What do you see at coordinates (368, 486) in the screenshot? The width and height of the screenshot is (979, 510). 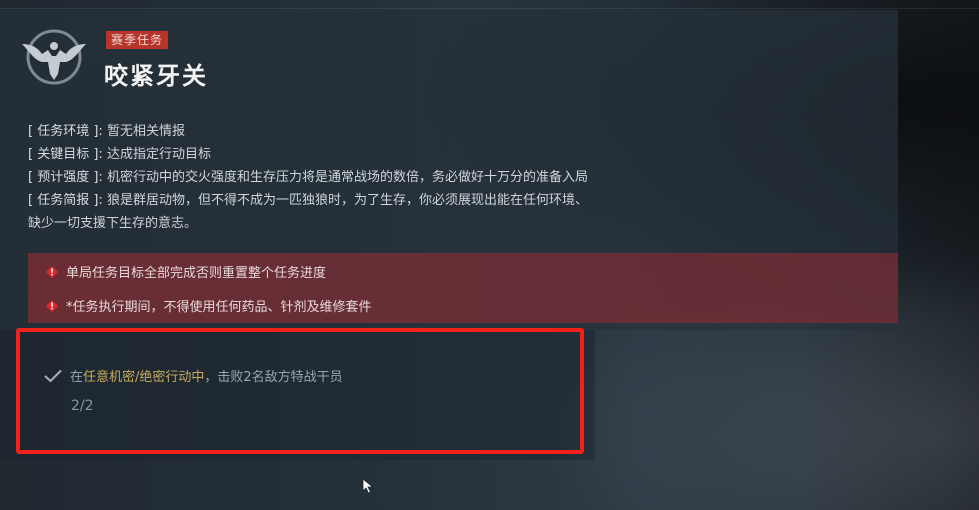 I see `mouse-cursor-icon` at bounding box center [368, 486].